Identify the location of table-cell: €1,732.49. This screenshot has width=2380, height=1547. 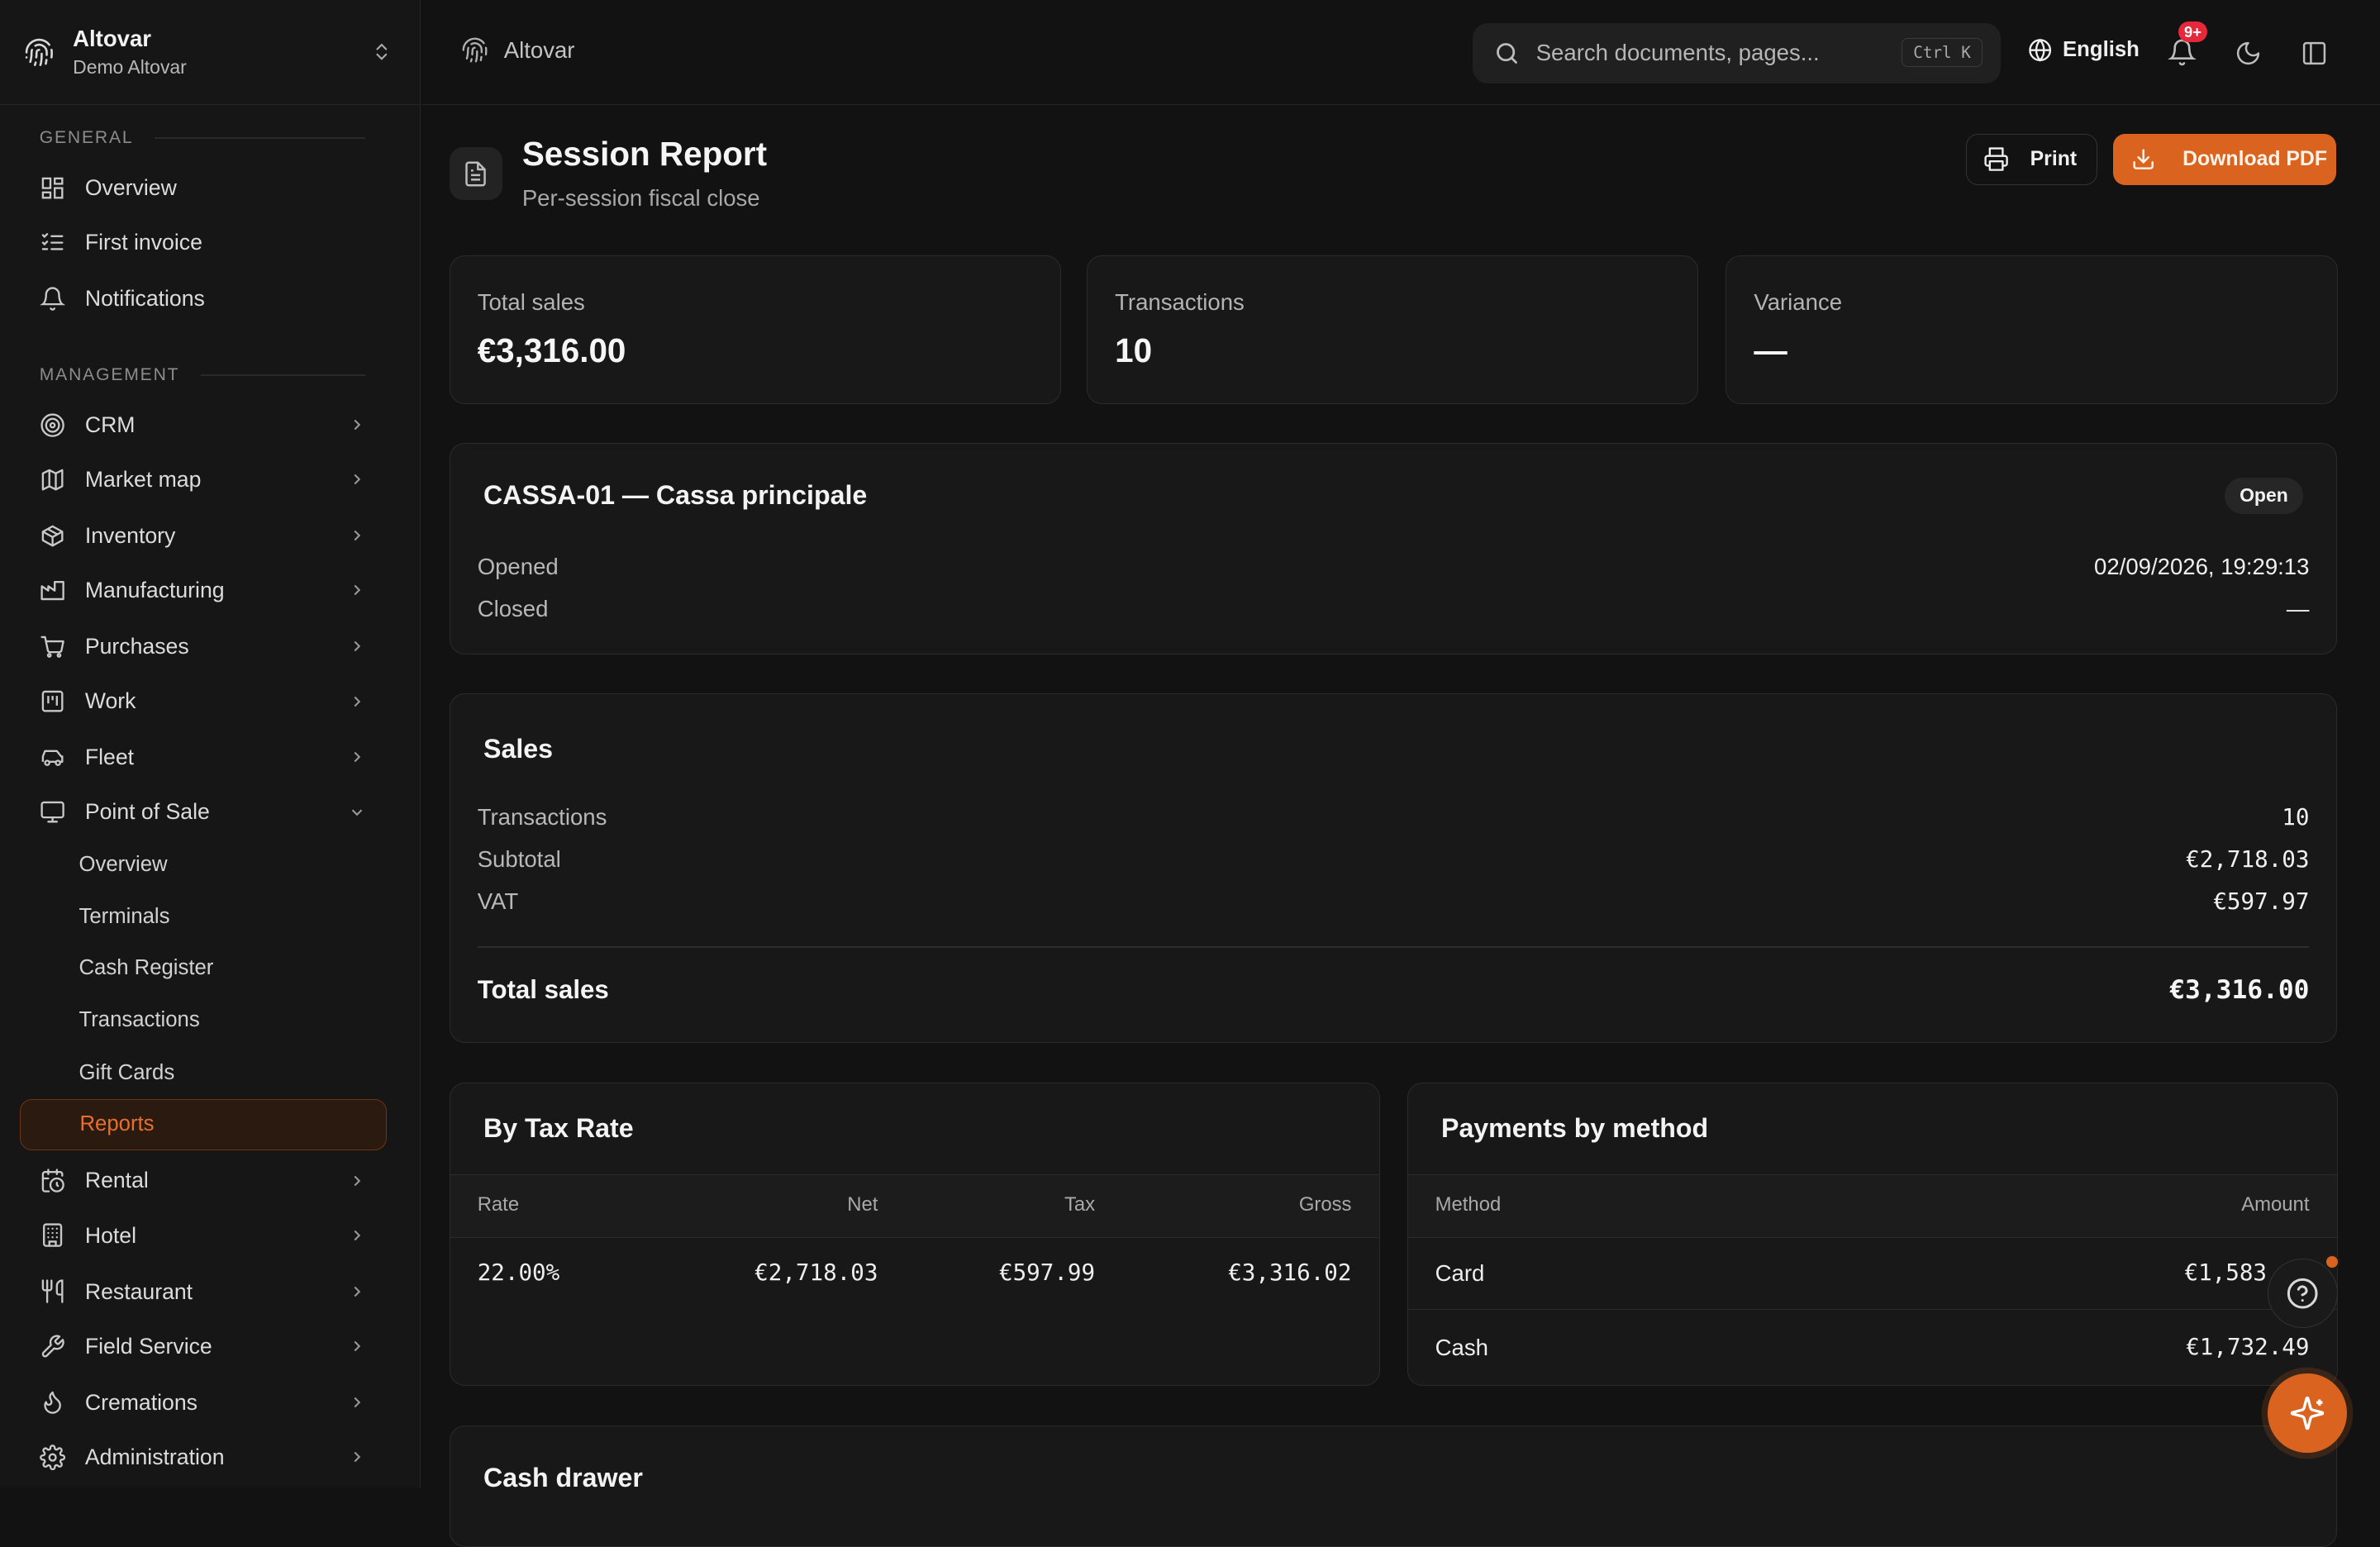
(2248, 1346).